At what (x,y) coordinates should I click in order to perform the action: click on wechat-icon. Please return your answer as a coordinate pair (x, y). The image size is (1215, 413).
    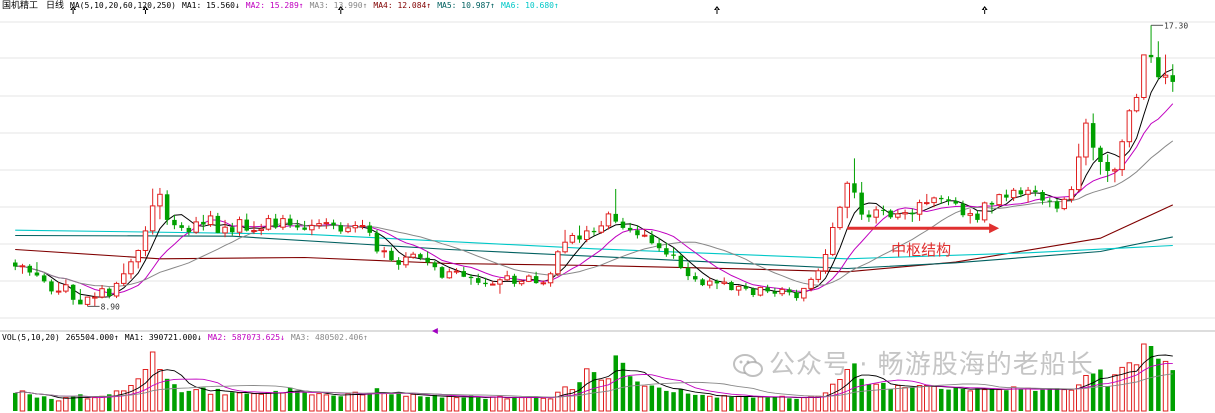
    Looking at the image, I should click on (748, 365).